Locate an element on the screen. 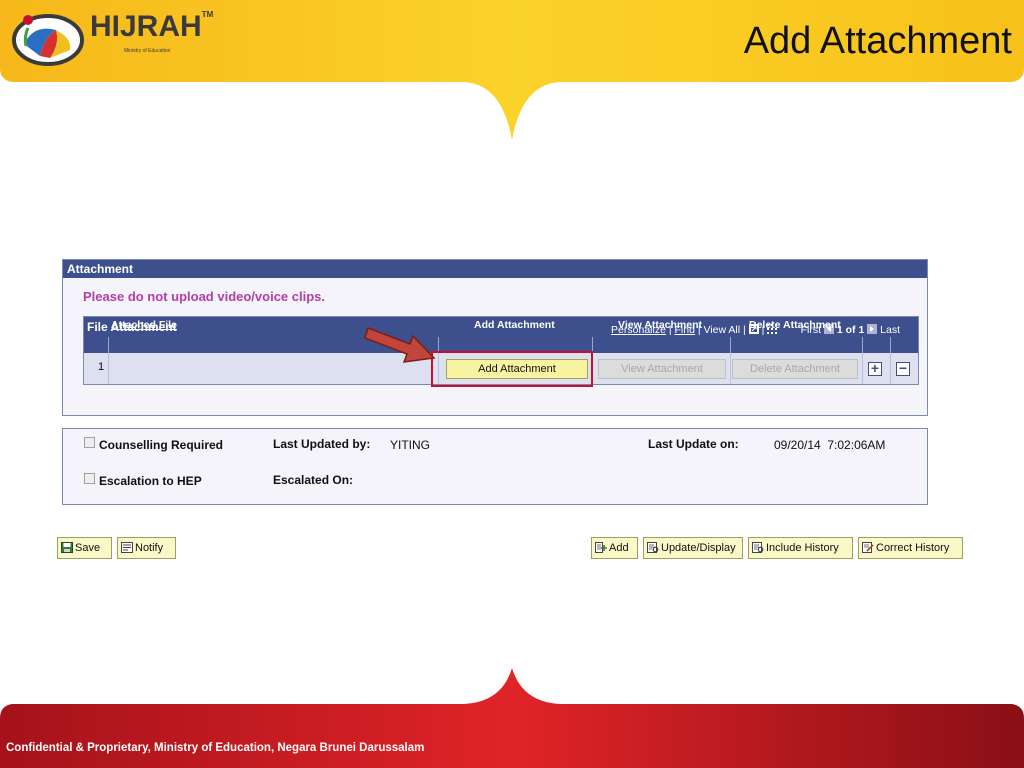 The height and width of the screenshot is (768, 1024). slide-title: Add Attachment is located at coordinates (877, 41).